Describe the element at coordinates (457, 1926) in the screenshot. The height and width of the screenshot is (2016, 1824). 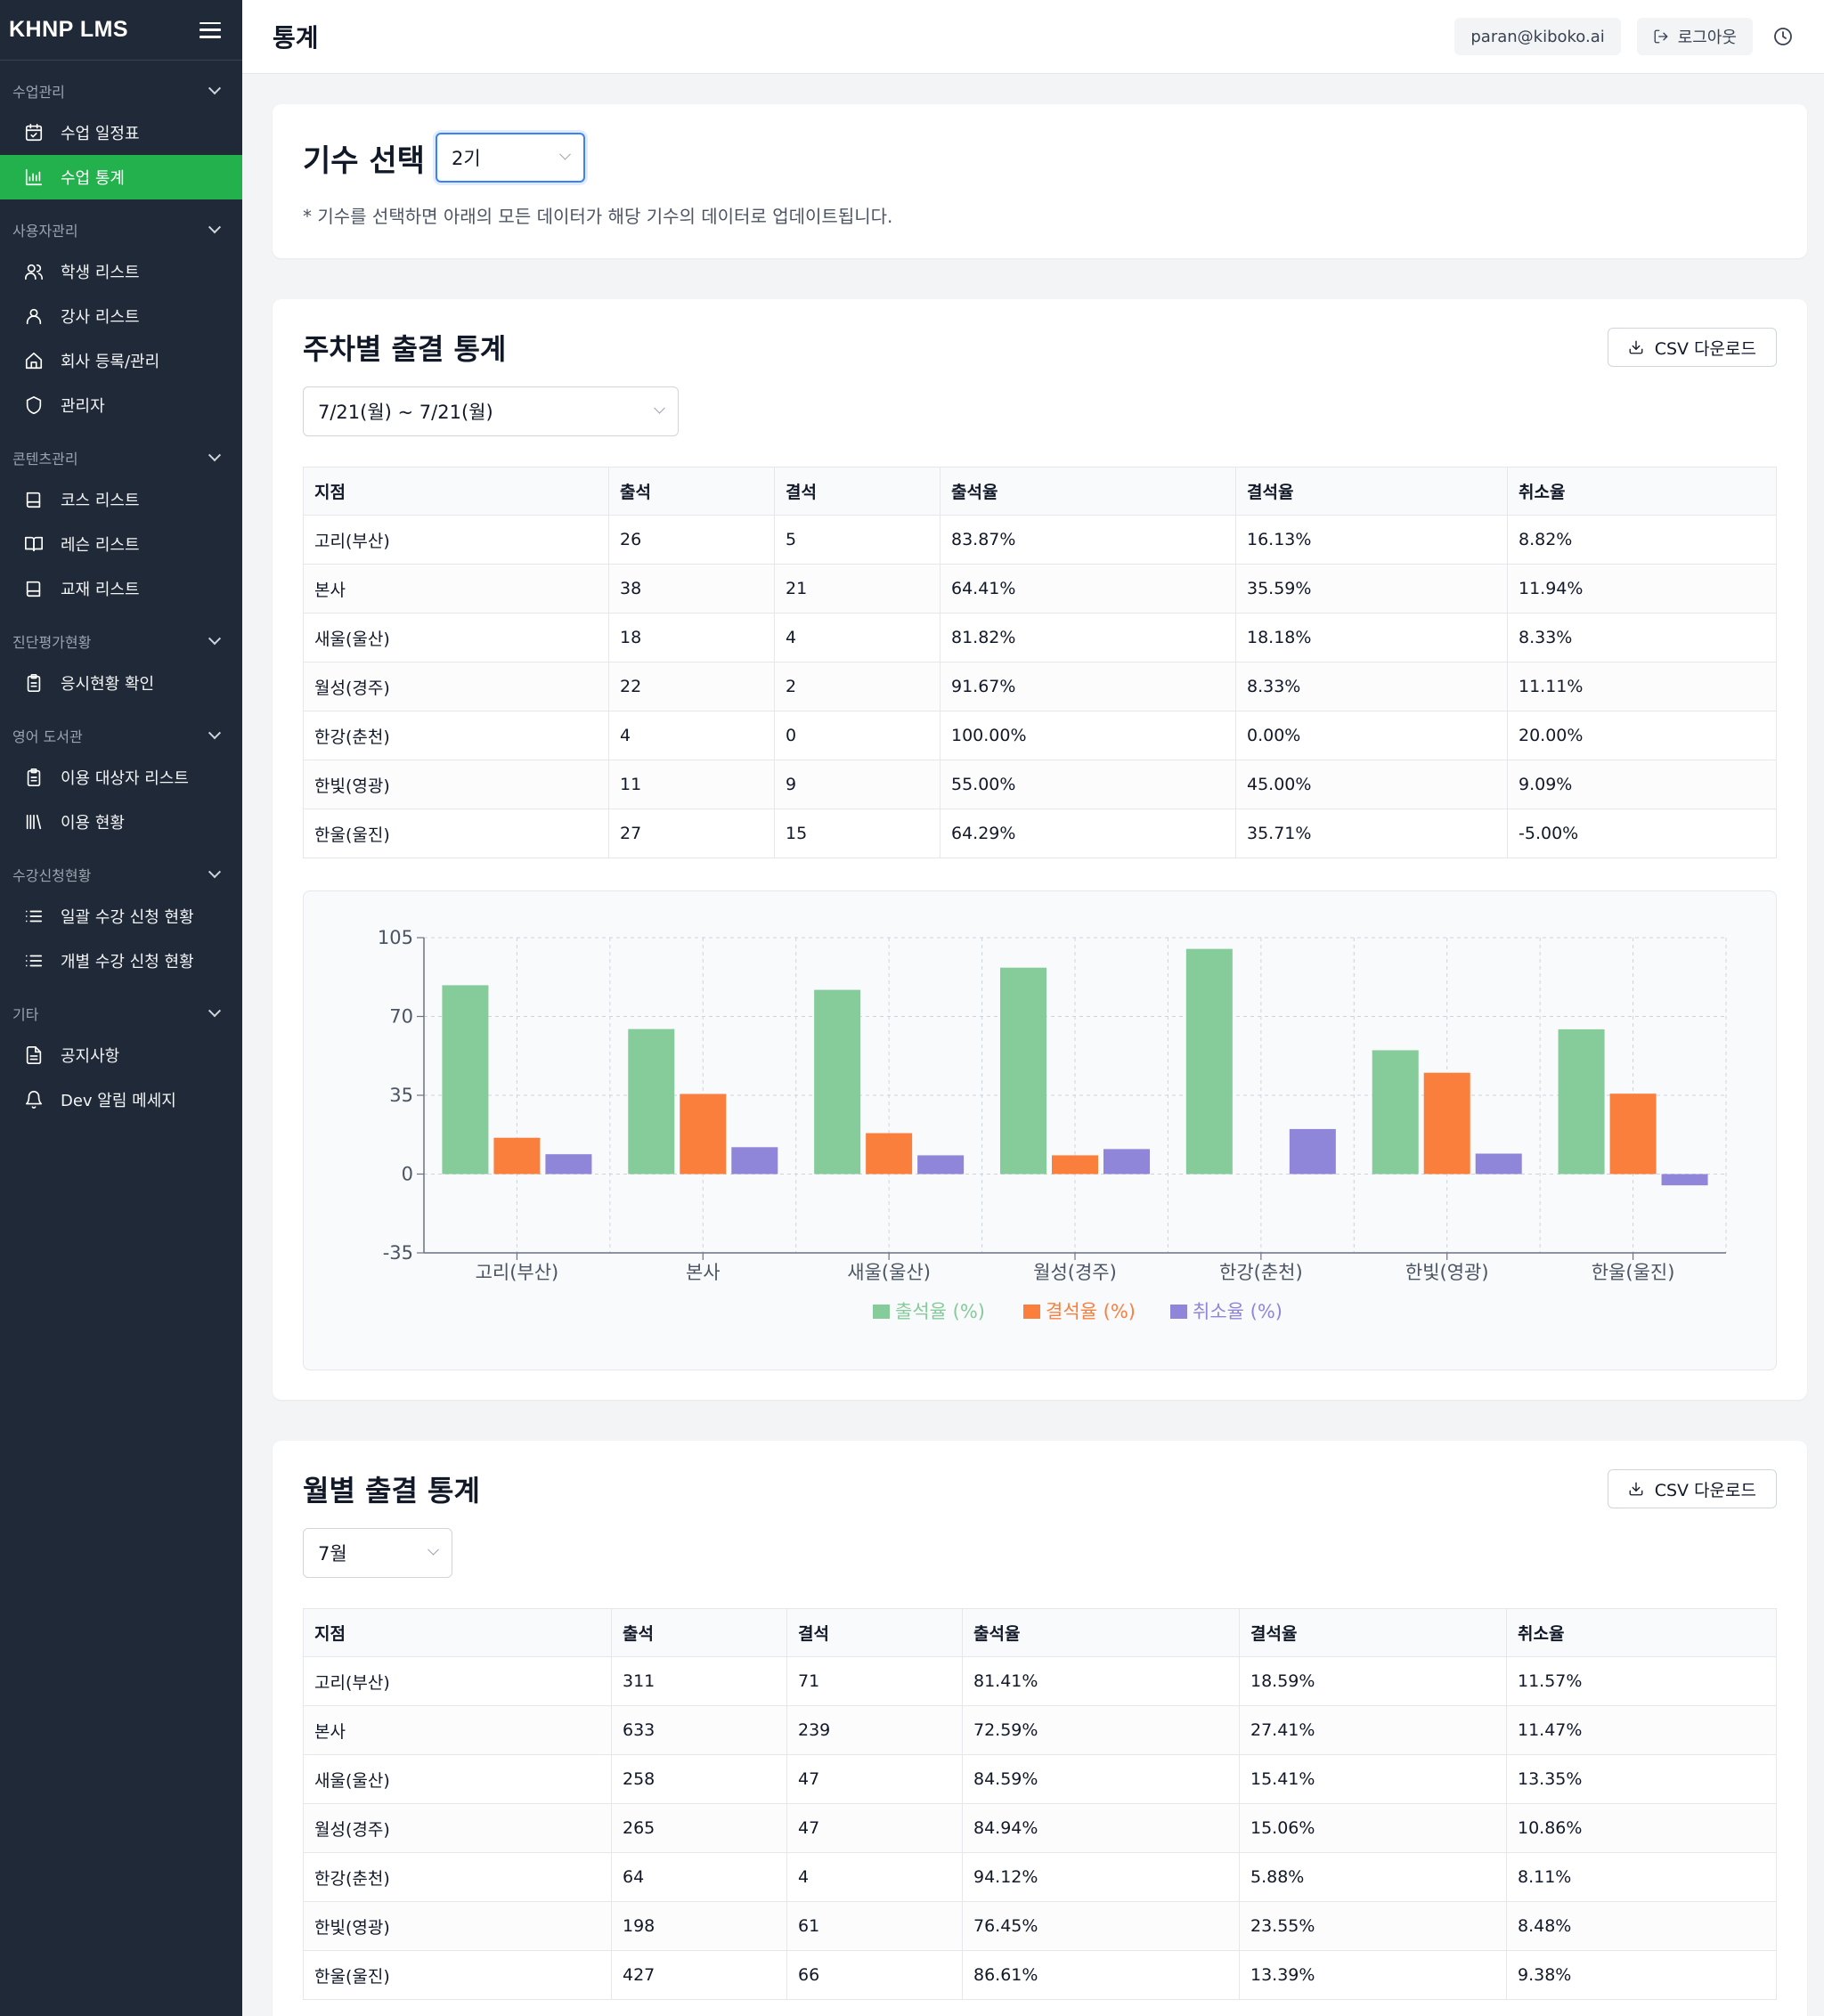
I see `table-cell: 한빛(영광)` at that location.